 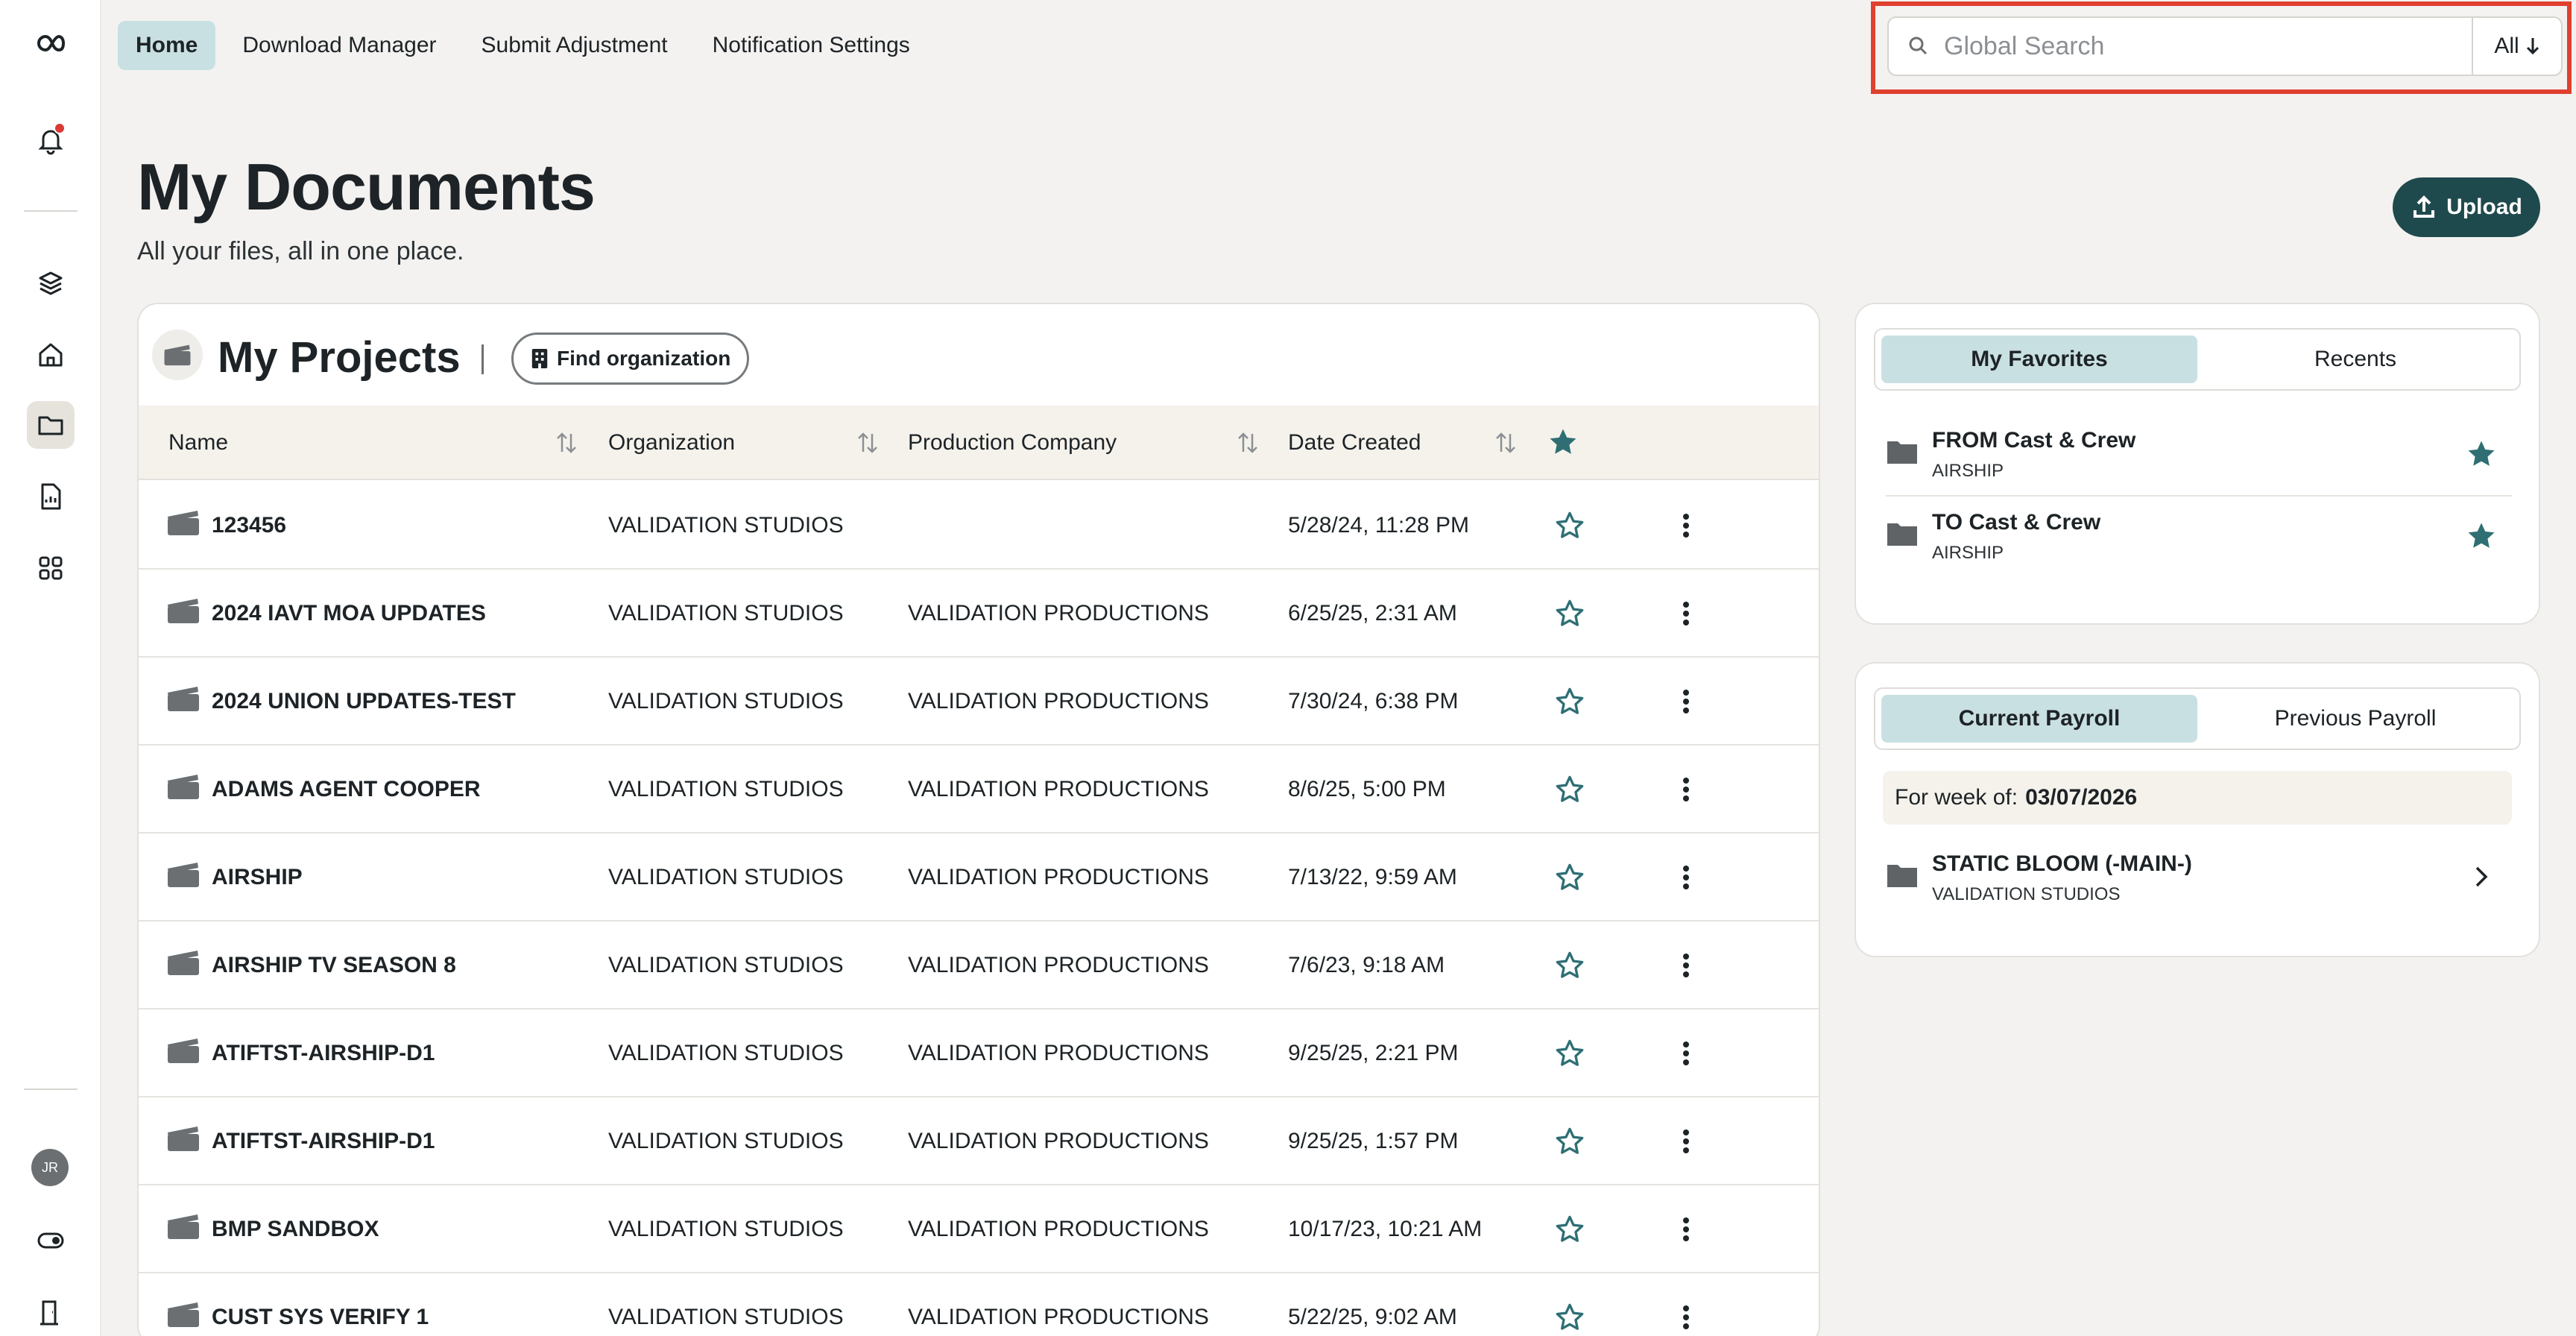 What do you see at coordinates (51, 496) in the screenshot?
I see `report-icon` at bounding box center [51, 496].